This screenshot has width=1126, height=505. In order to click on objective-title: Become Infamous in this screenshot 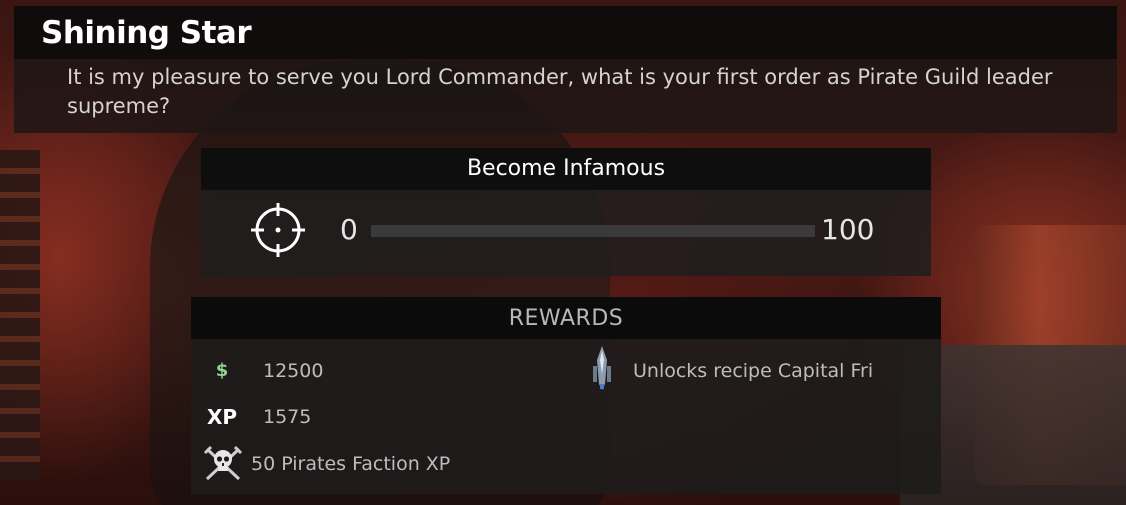, I will do `click(566, 168)`.